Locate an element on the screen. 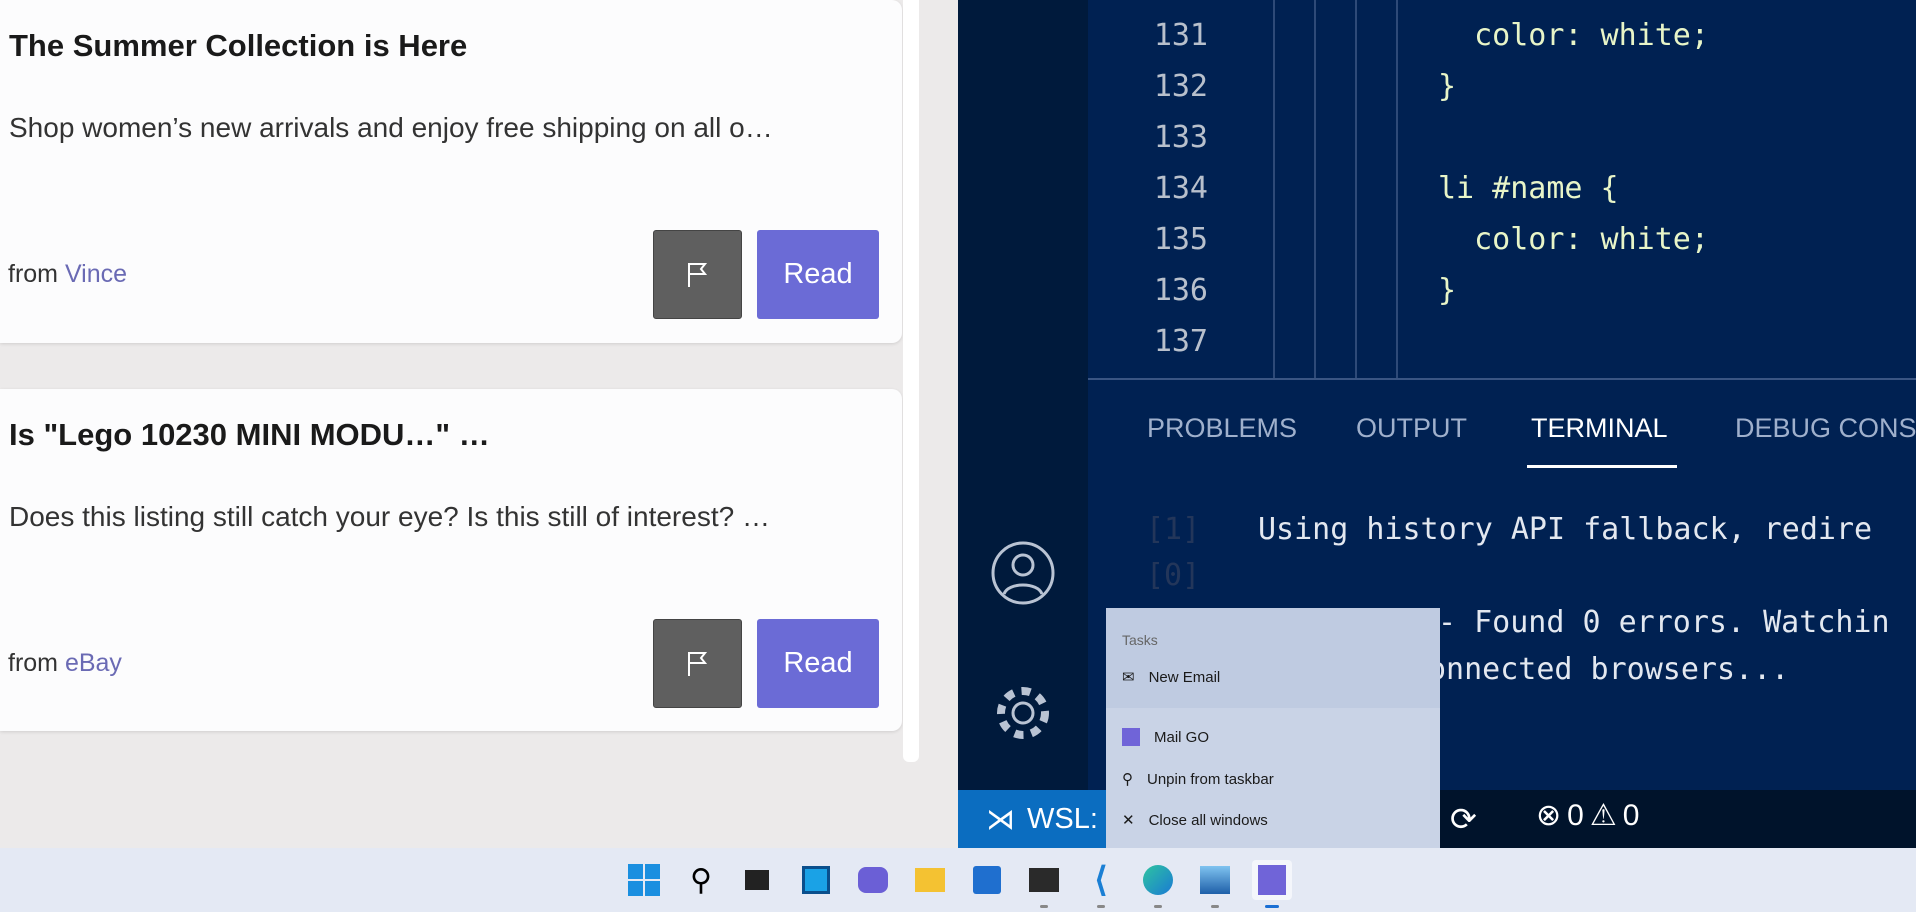  remote-label: WSL: is located at coordinates (1062, 818).